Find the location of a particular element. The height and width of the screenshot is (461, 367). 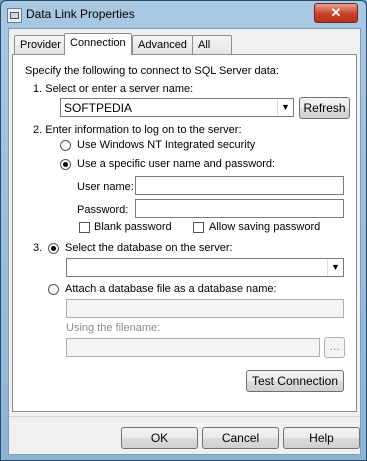

specific-user-label: Use a specific user name and password: is located at coordinates (176, 164).